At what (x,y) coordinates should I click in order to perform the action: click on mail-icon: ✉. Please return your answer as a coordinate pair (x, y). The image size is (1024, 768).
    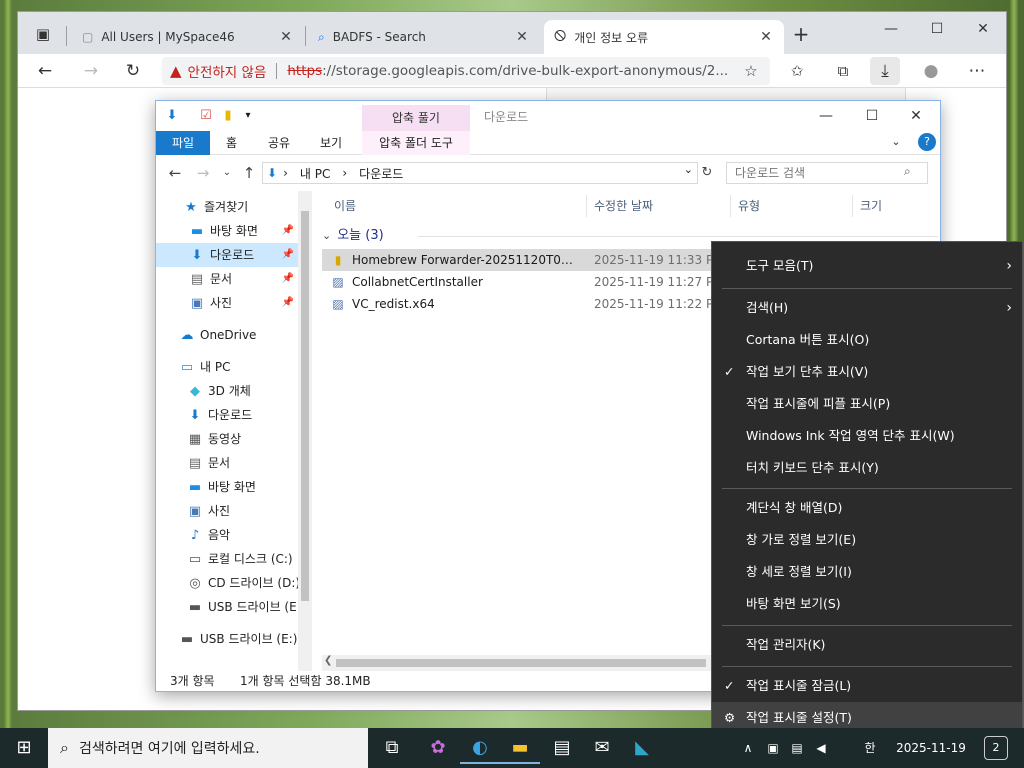
    Looking at the image, I should click on (602, 748).